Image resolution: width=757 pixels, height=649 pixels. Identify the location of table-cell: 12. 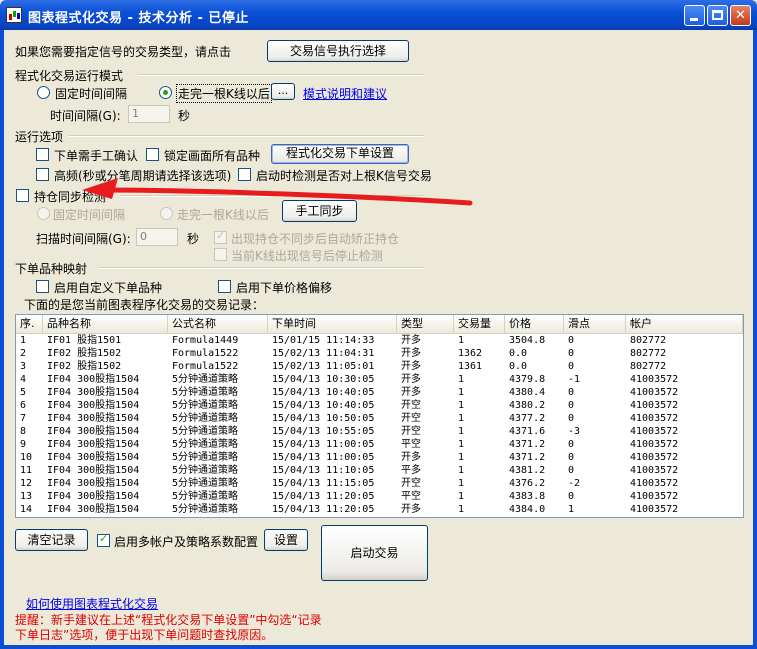
(26, 483).